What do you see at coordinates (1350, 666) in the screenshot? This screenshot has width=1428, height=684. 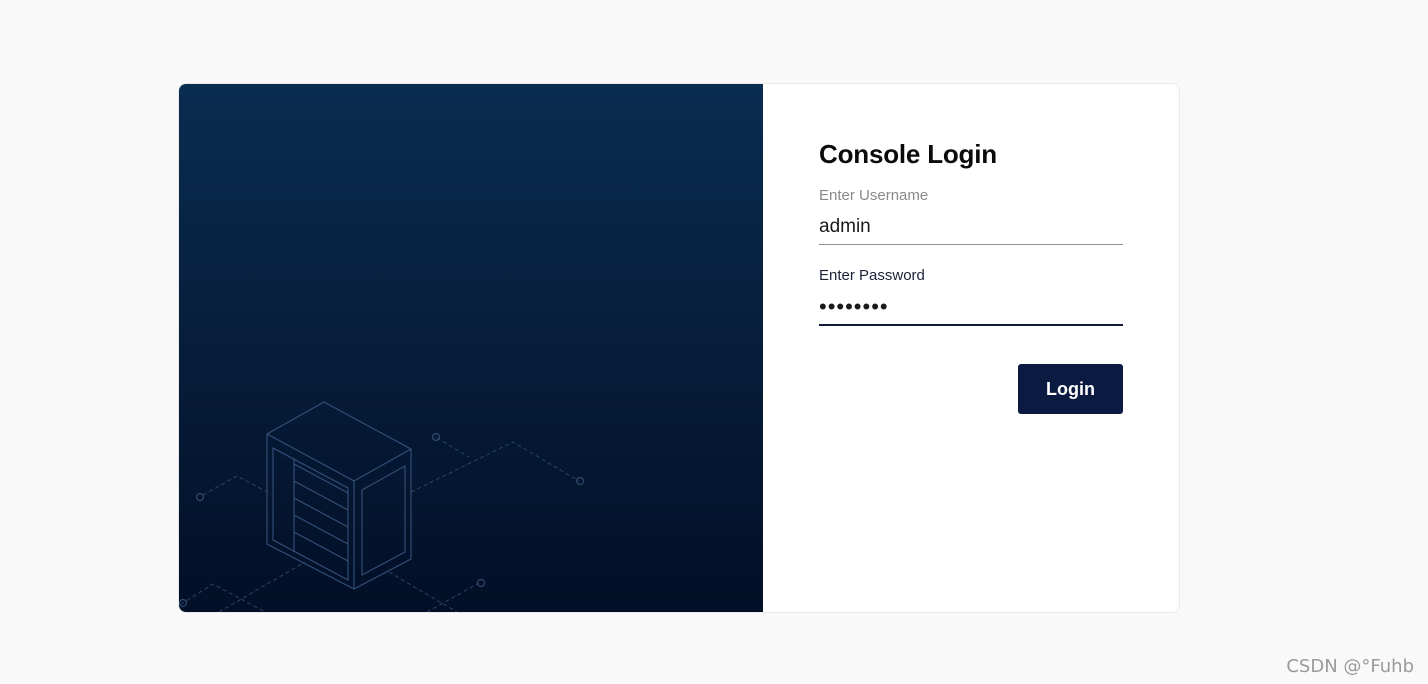 I see `watermark: CSDN @°Fuhb` at bounding box center [1350, 666].